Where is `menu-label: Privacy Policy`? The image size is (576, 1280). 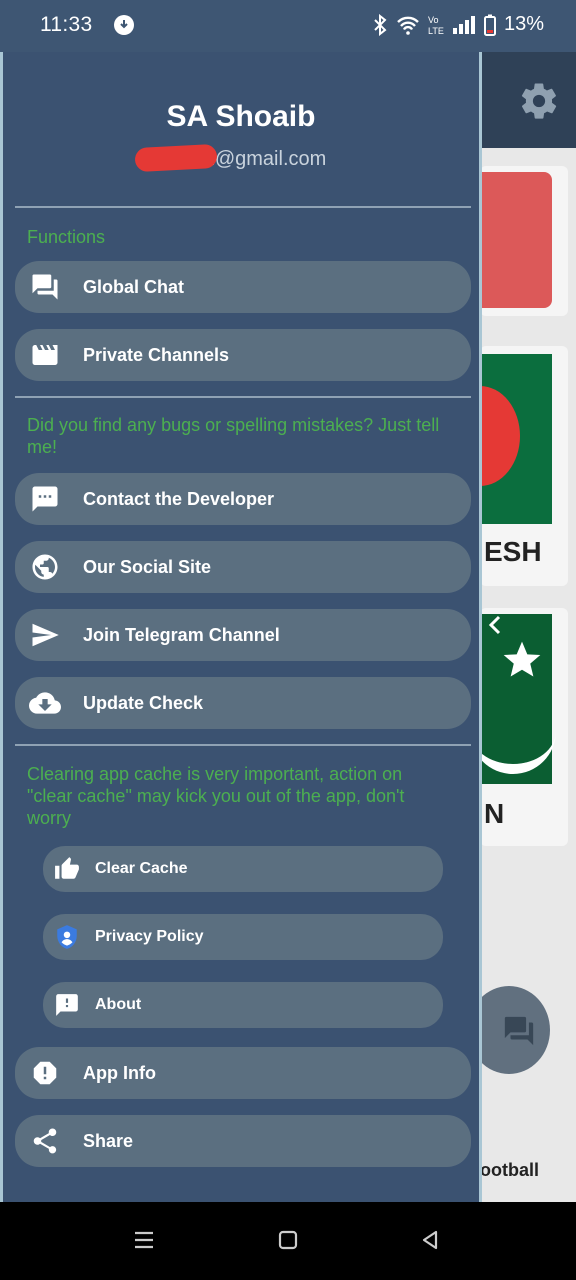
menu-label: Privacy Policy is located at coordinates (149, 936).